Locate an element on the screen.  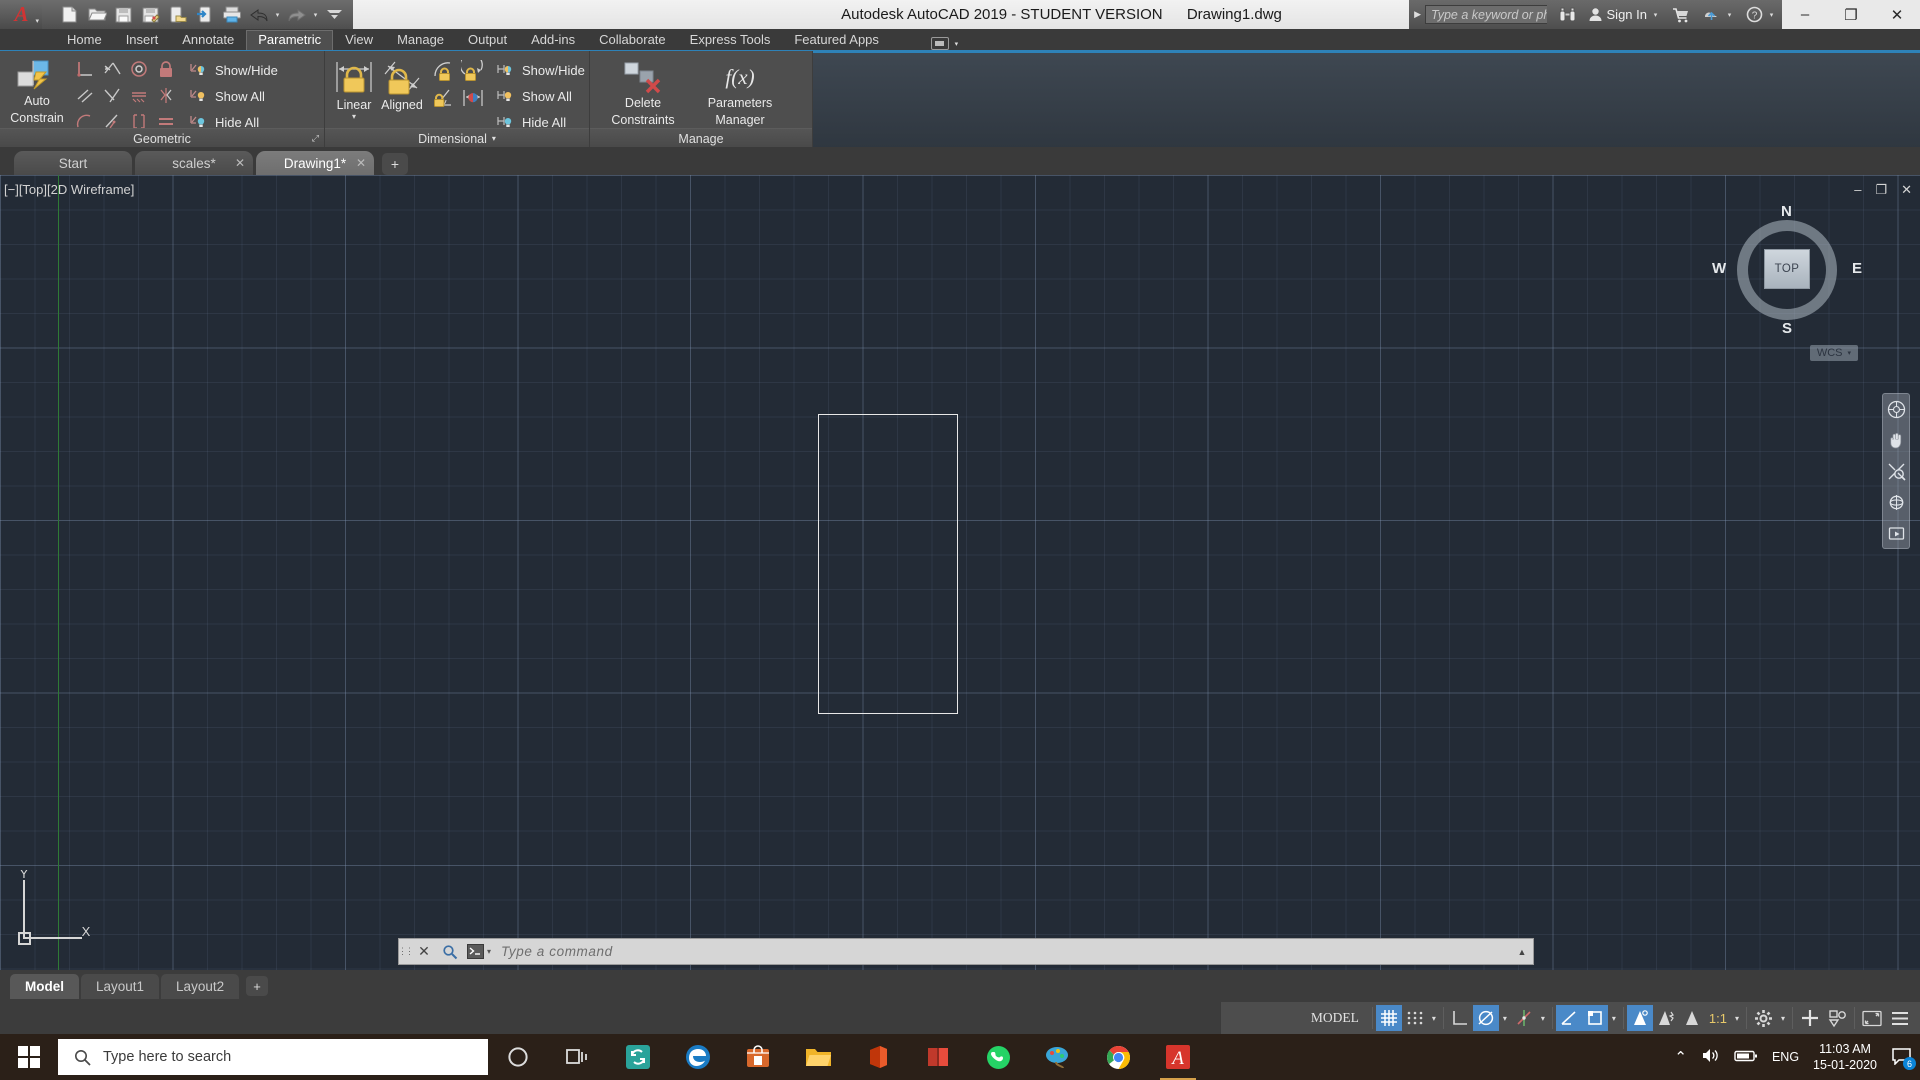
full-navigation-wheel-icon is located at coordinates (1896, 409).